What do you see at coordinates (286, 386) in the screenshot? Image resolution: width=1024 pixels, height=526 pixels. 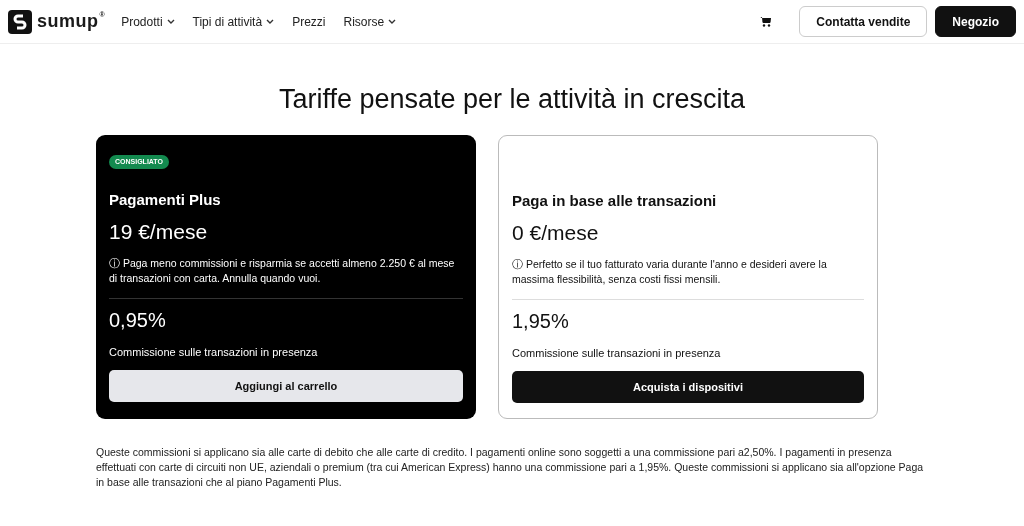 I see `add-to-cart-button: Aggiungi al carrello` at bounding box center [286, 386].